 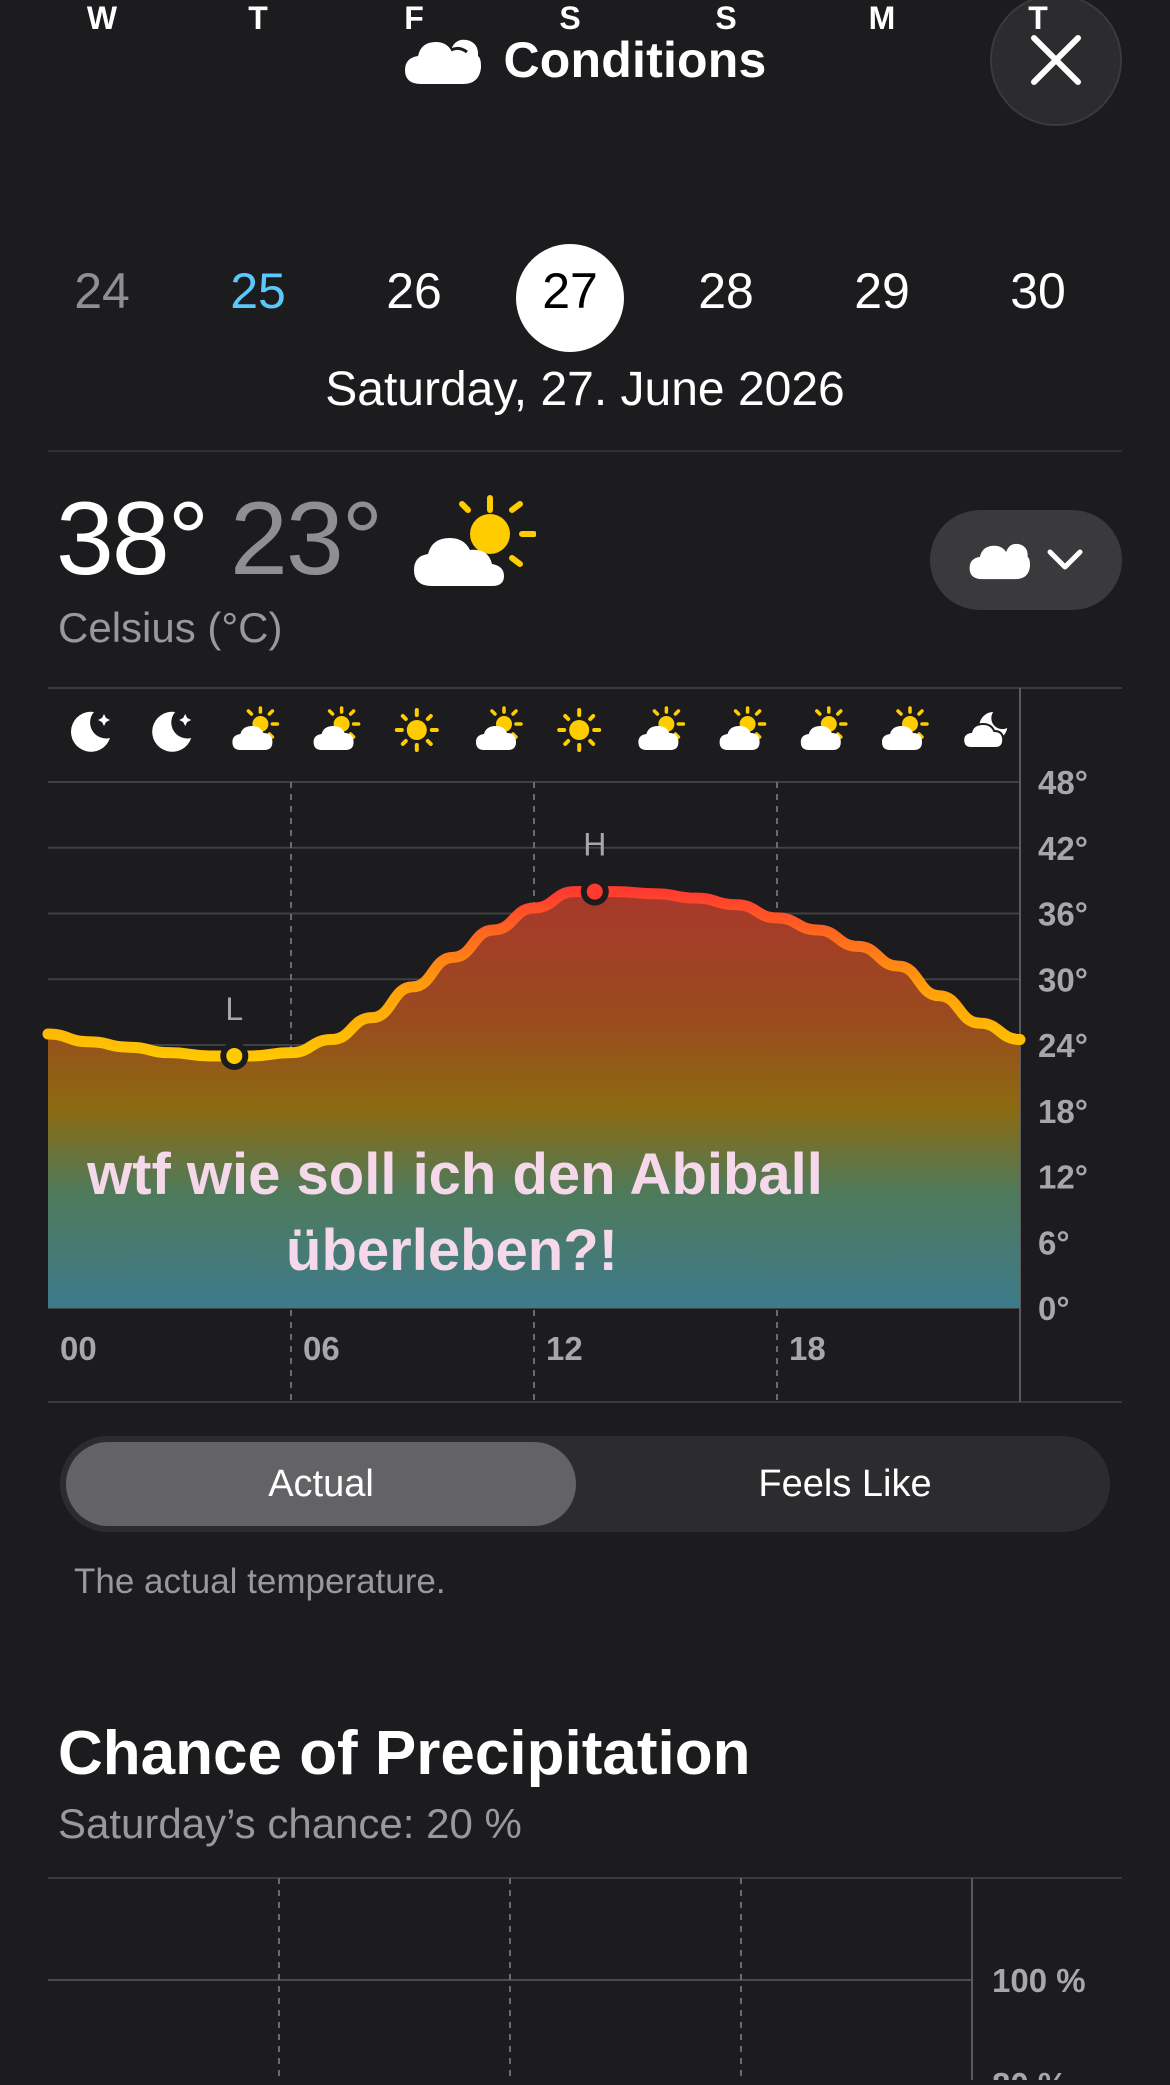 I want to click on week-day-number: 27, so click(x=570, y=291).